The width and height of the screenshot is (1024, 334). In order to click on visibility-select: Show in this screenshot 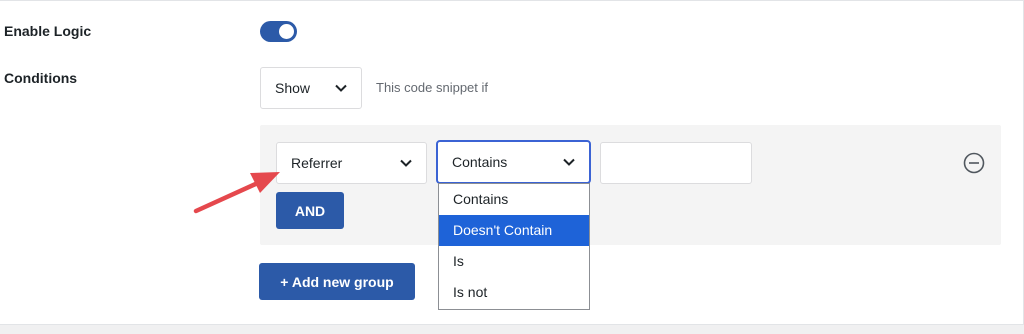, I will do `click(311, 88)`.